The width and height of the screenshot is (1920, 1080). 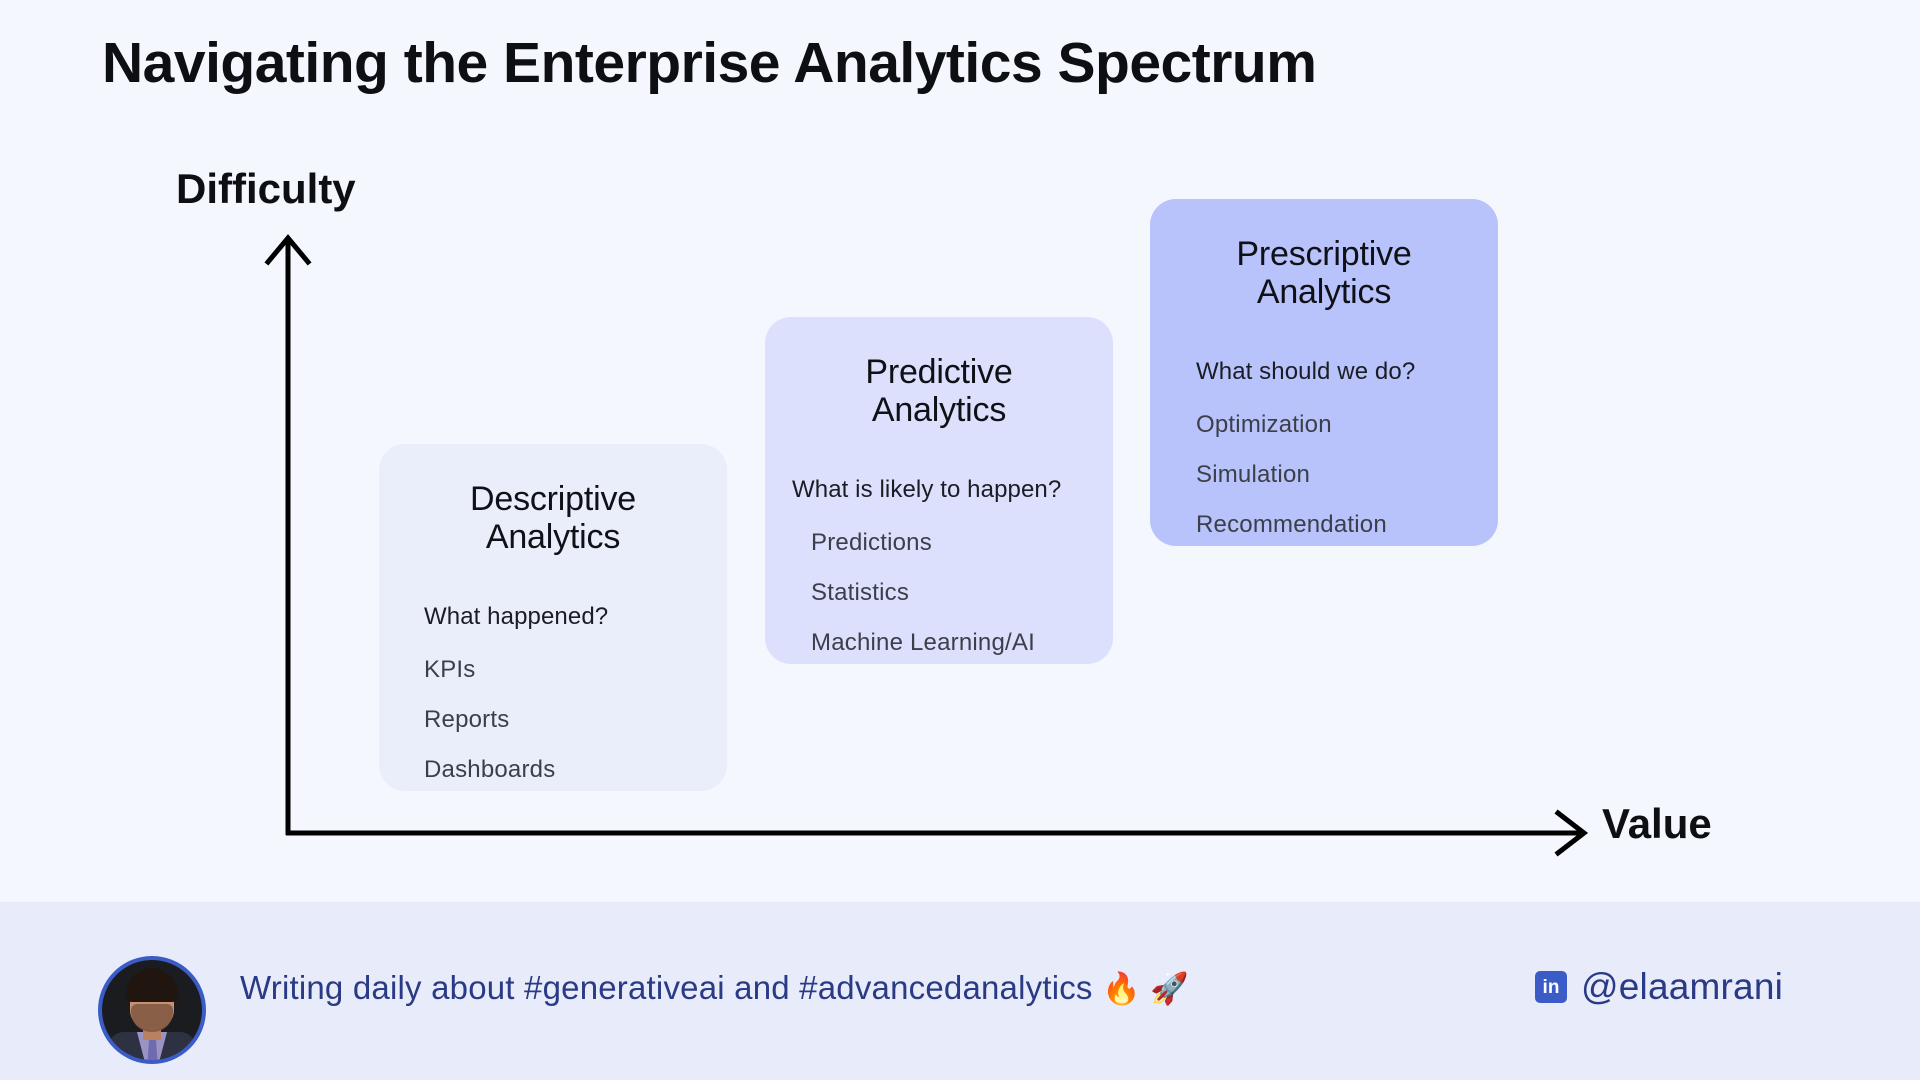 What do you see at coordinates (450, 669) in the screenshot?
I see `card-item: KPIs` at bounding box center [450, 669].